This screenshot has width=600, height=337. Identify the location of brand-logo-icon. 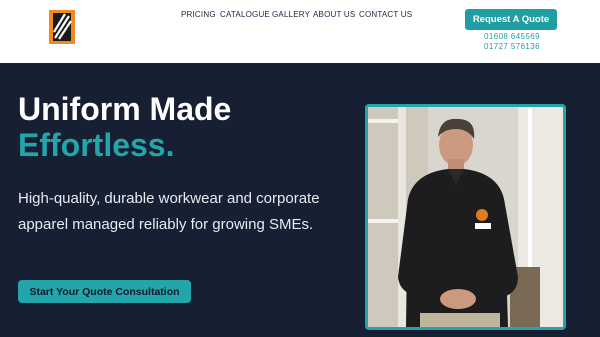
(62, 27).